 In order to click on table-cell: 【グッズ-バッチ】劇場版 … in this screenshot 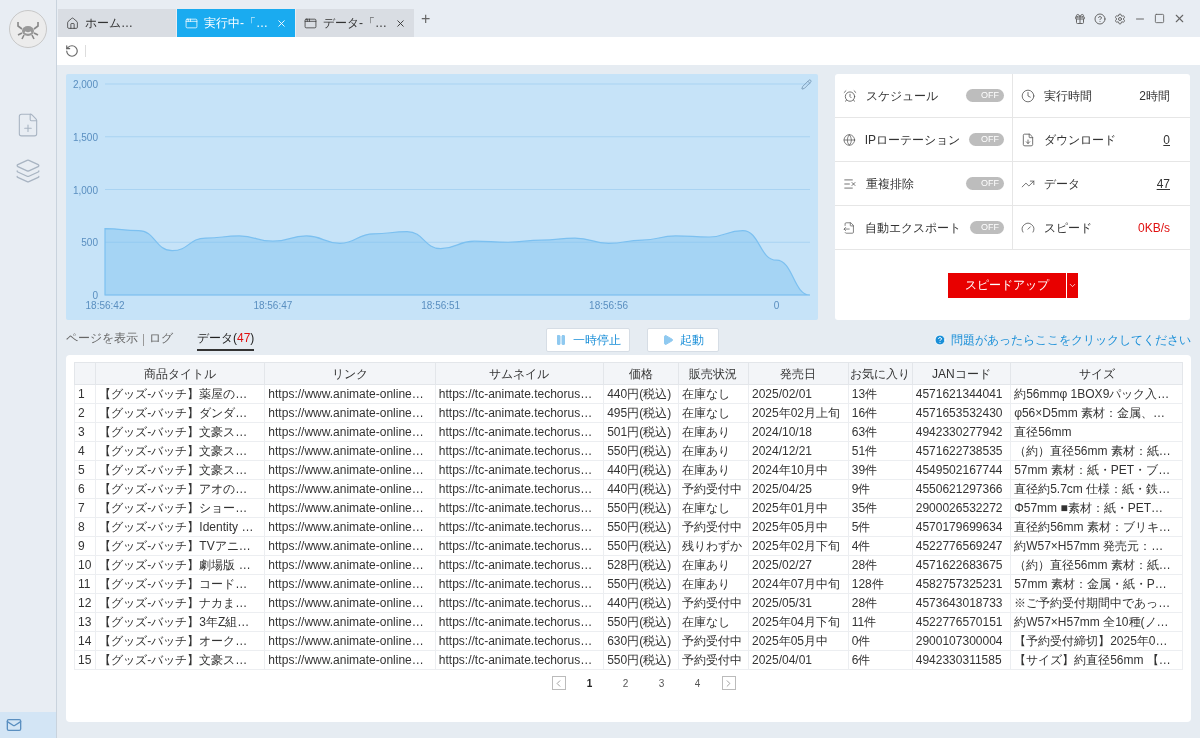, I will do `click(180, 565)`.